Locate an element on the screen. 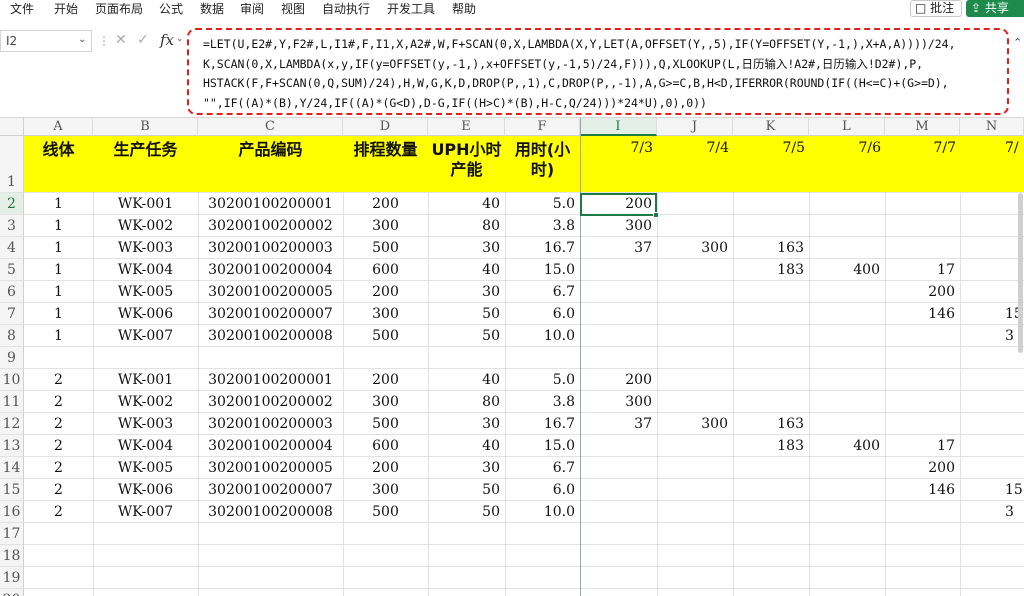 The width and height of the screenshot is (1024, 596). cell-code: 30200100200004 is located at coordinates (270, 446).